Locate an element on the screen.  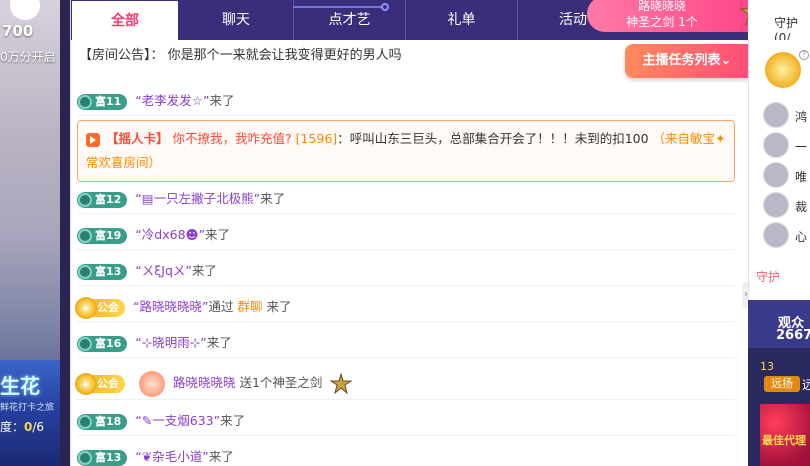
flower-progress: 度：0/6 is located at coordinates (22, 427).